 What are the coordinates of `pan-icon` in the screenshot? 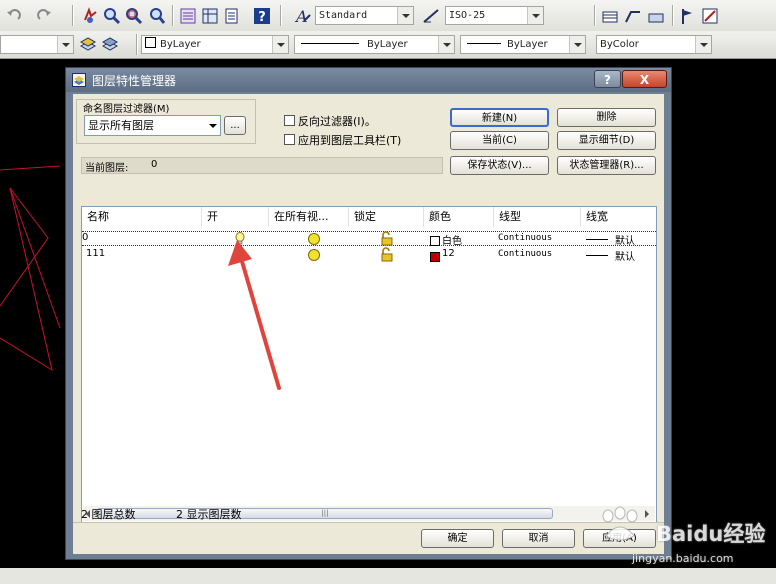 It's located at (90, 16).